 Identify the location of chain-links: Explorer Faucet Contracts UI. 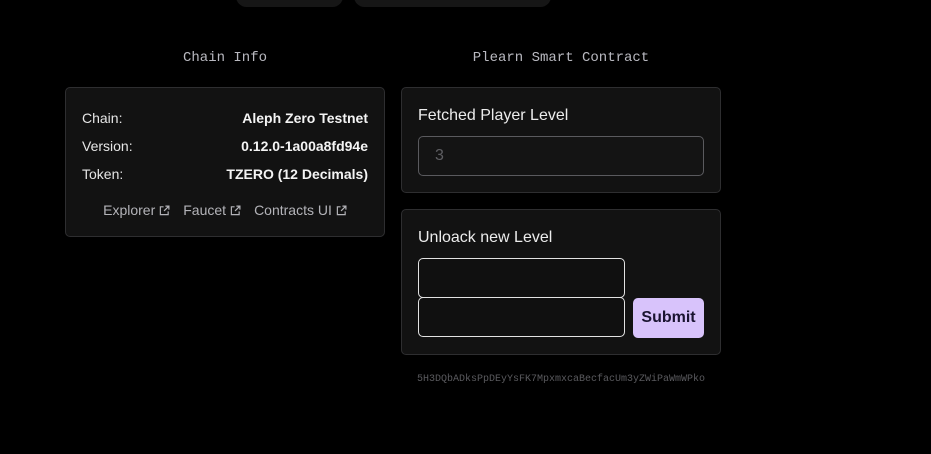
(225, 210).